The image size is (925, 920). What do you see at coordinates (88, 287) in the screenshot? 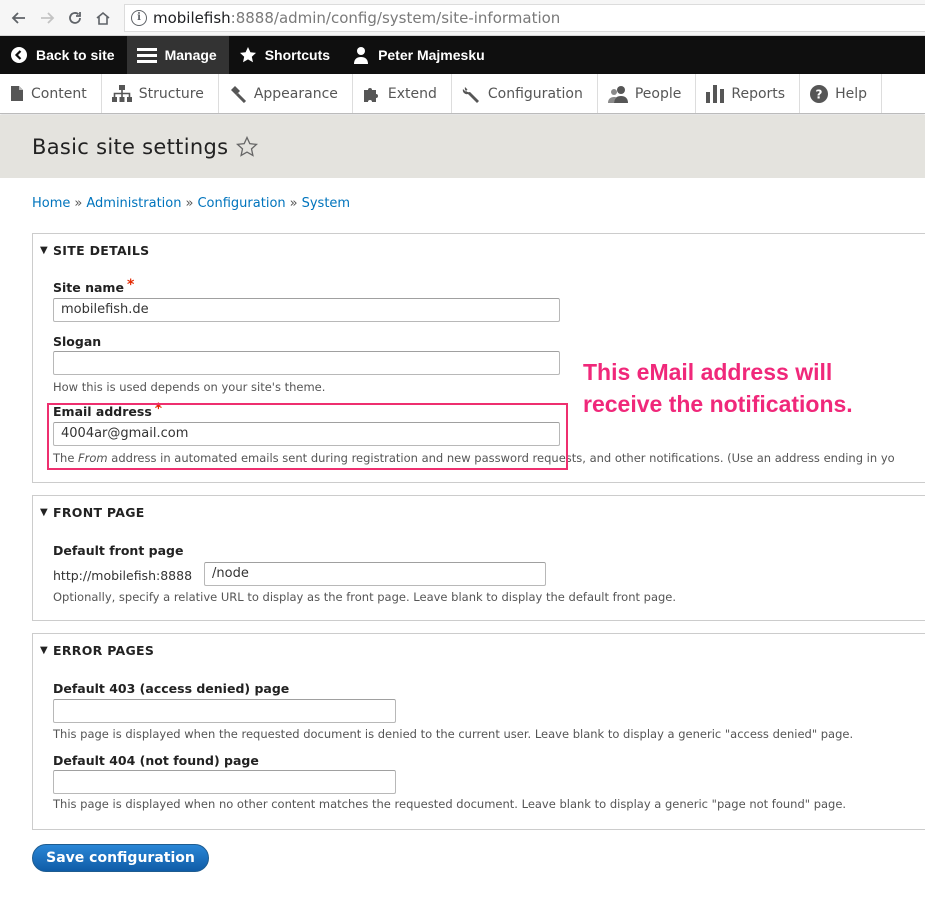
I see `site-name-label-text: Site name` at bounding box center [88, 287].